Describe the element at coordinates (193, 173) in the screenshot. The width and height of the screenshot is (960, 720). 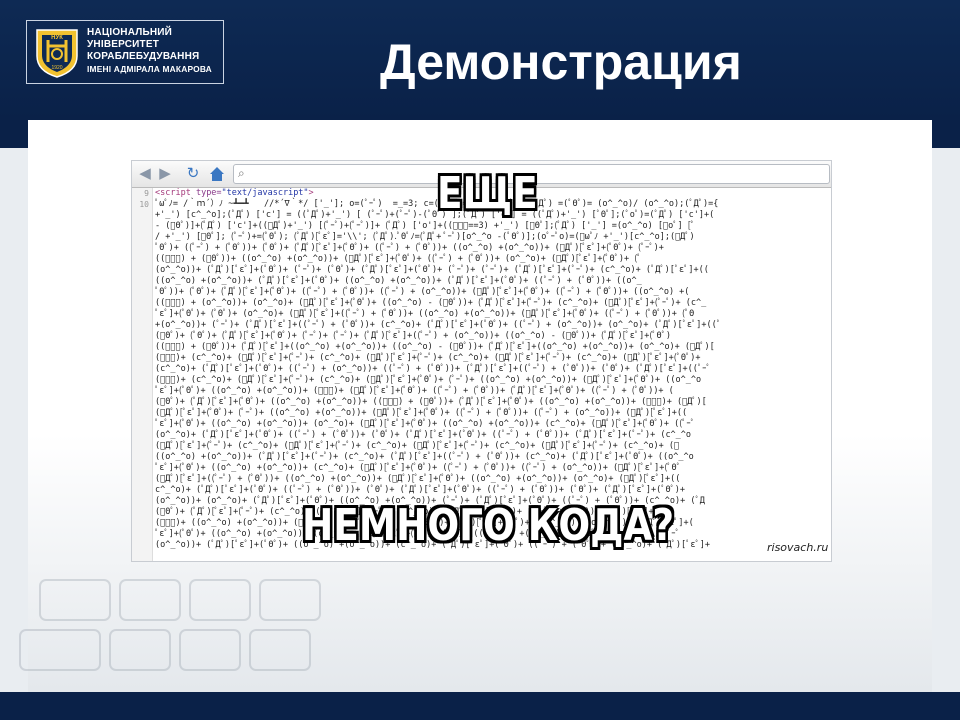
I see `reload-icon: ↻` at that location.